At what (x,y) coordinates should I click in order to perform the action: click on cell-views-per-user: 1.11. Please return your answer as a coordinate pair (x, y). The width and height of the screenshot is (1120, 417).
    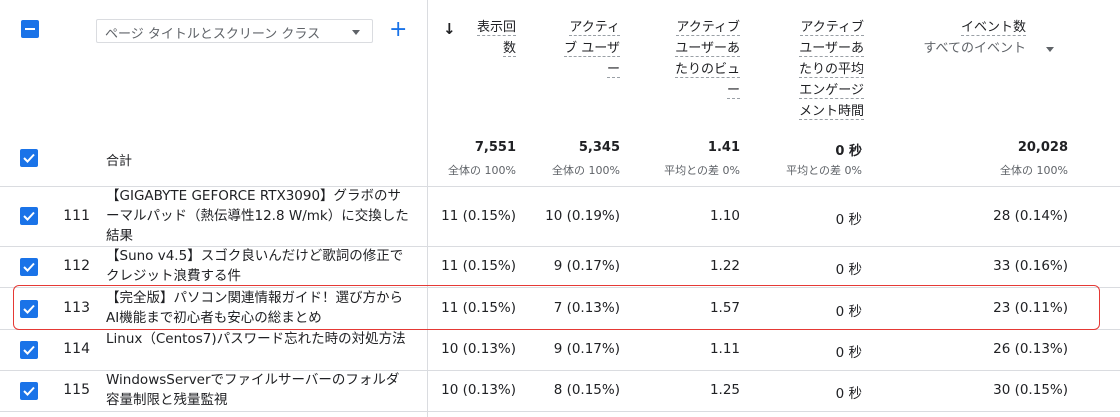
    Looking at the image, I should click on (724, 349).